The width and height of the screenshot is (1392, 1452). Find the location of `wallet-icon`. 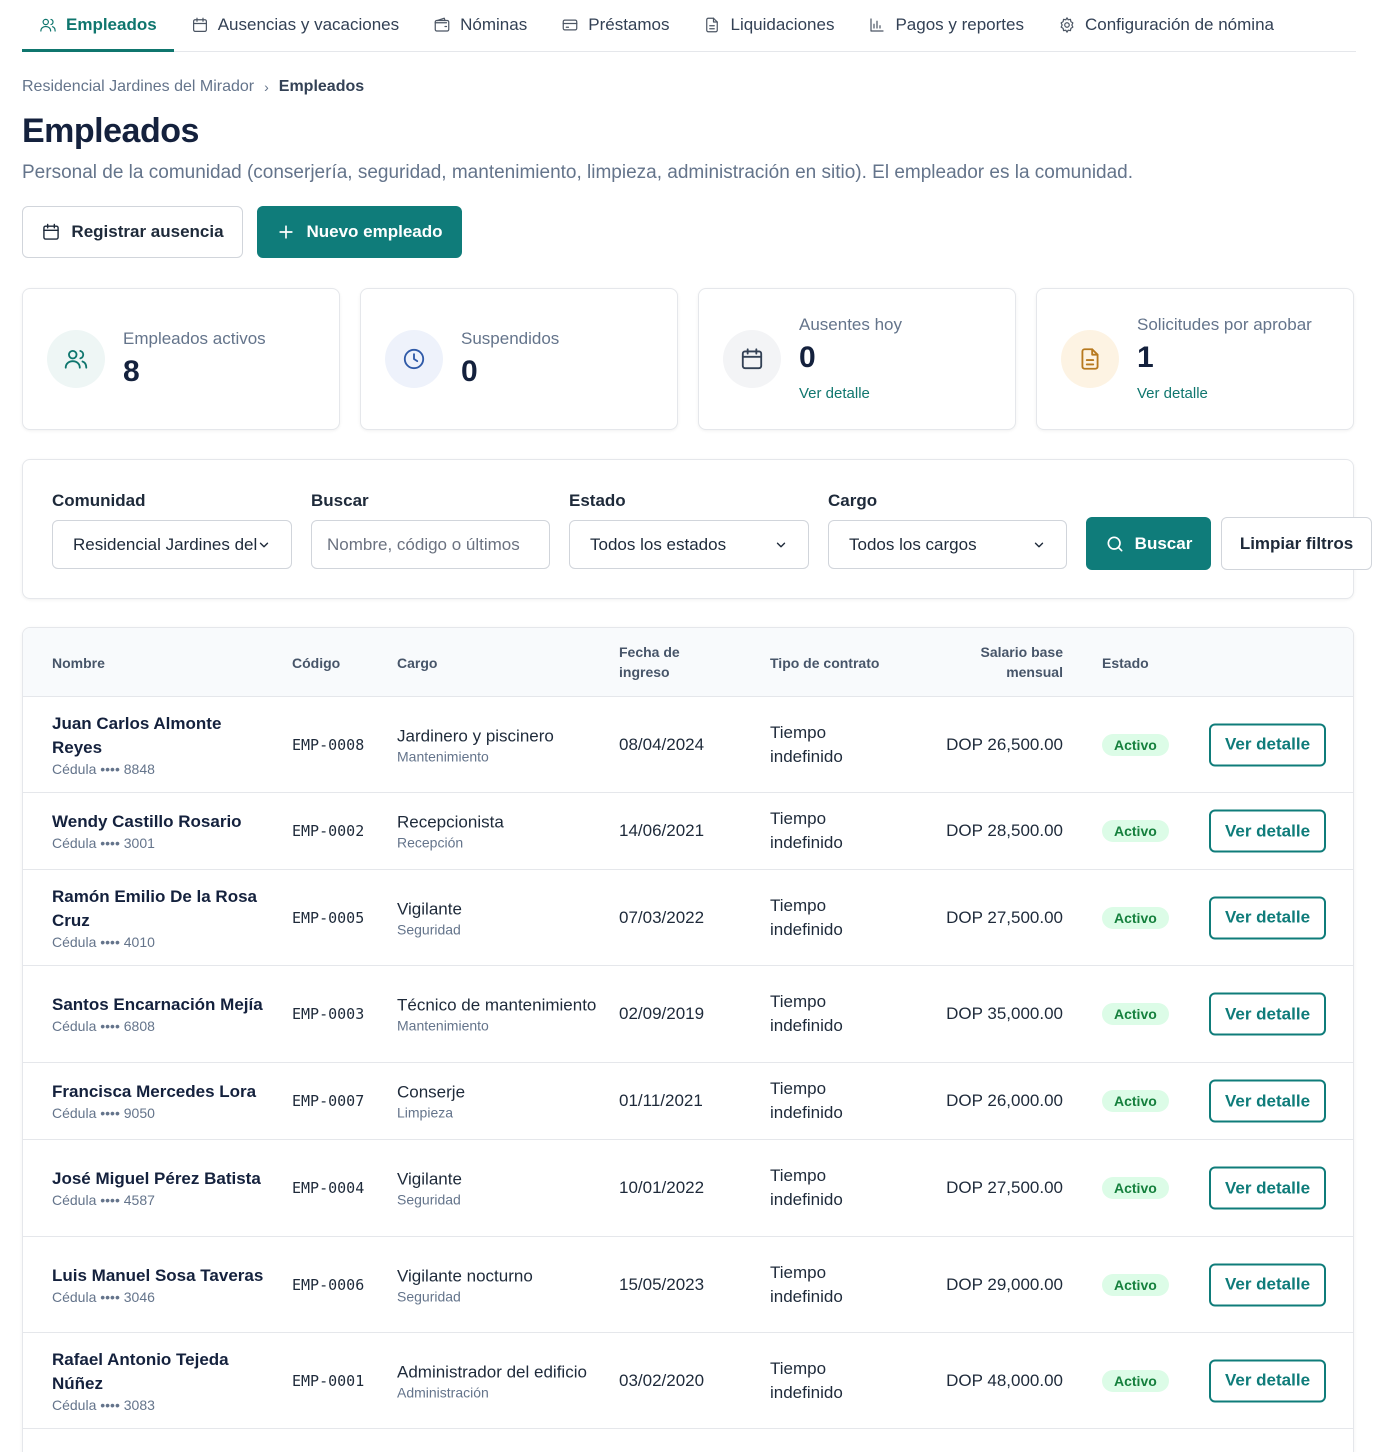

wallet-icon is located at coordinates (442, 24).